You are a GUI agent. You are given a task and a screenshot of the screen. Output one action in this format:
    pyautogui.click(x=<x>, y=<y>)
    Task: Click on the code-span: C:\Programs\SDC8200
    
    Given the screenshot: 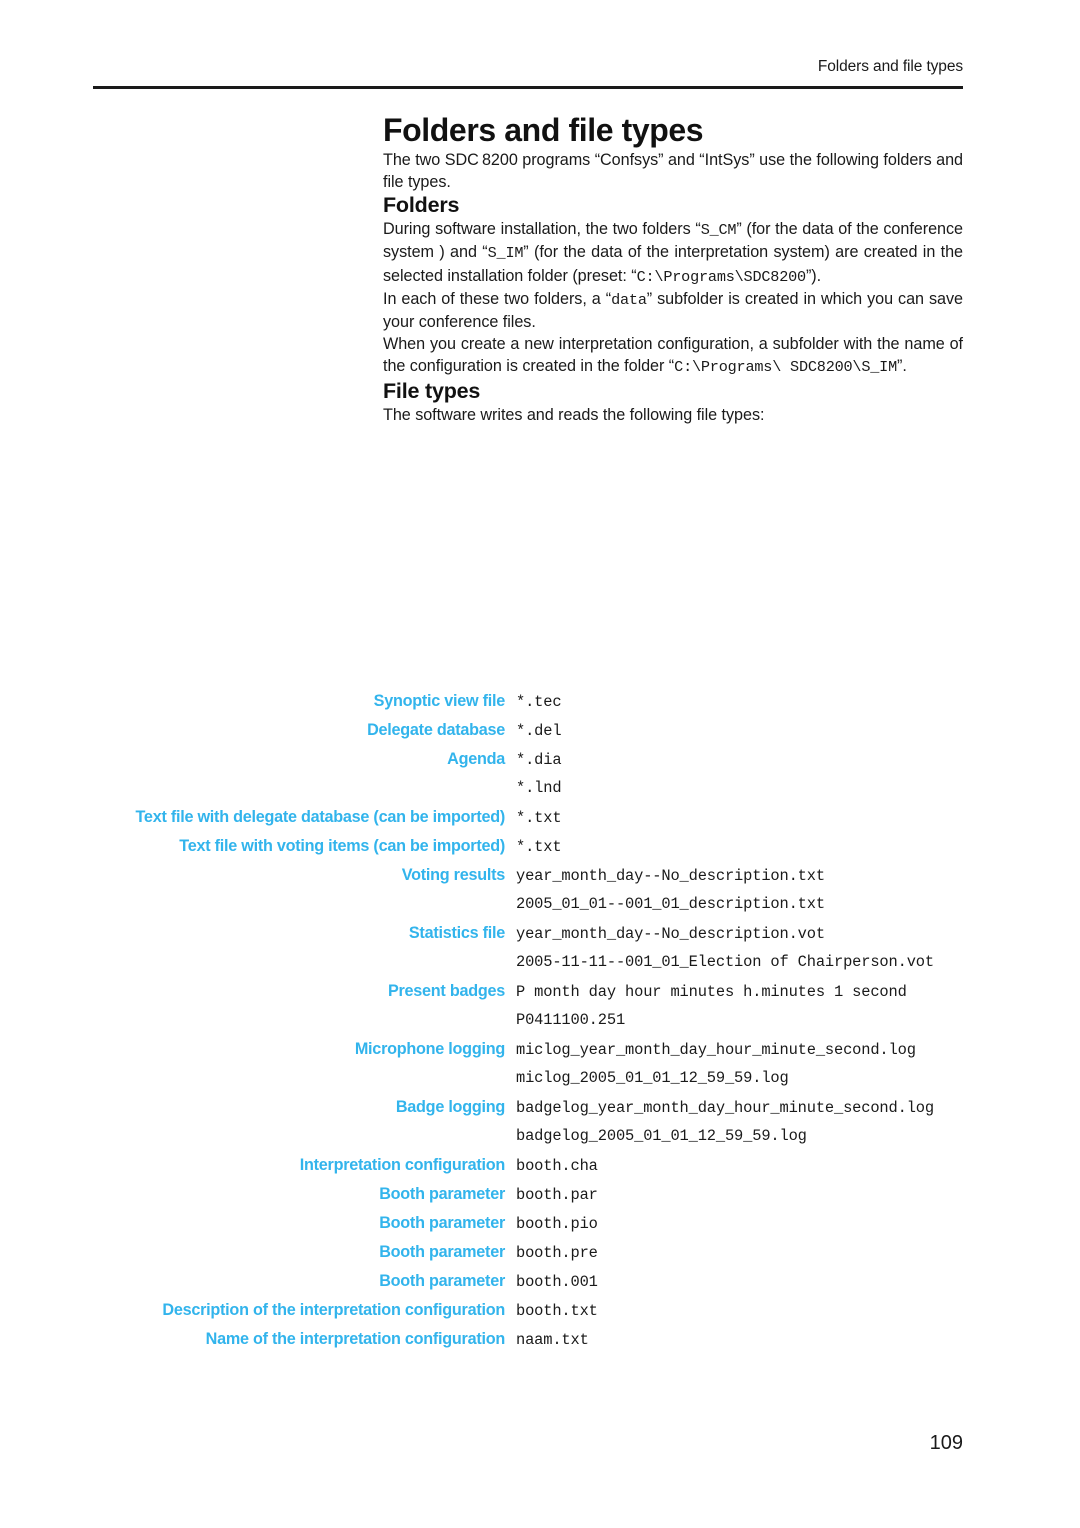 What is the action you would take?
    pyautogui.click(x=721, y=276)
    